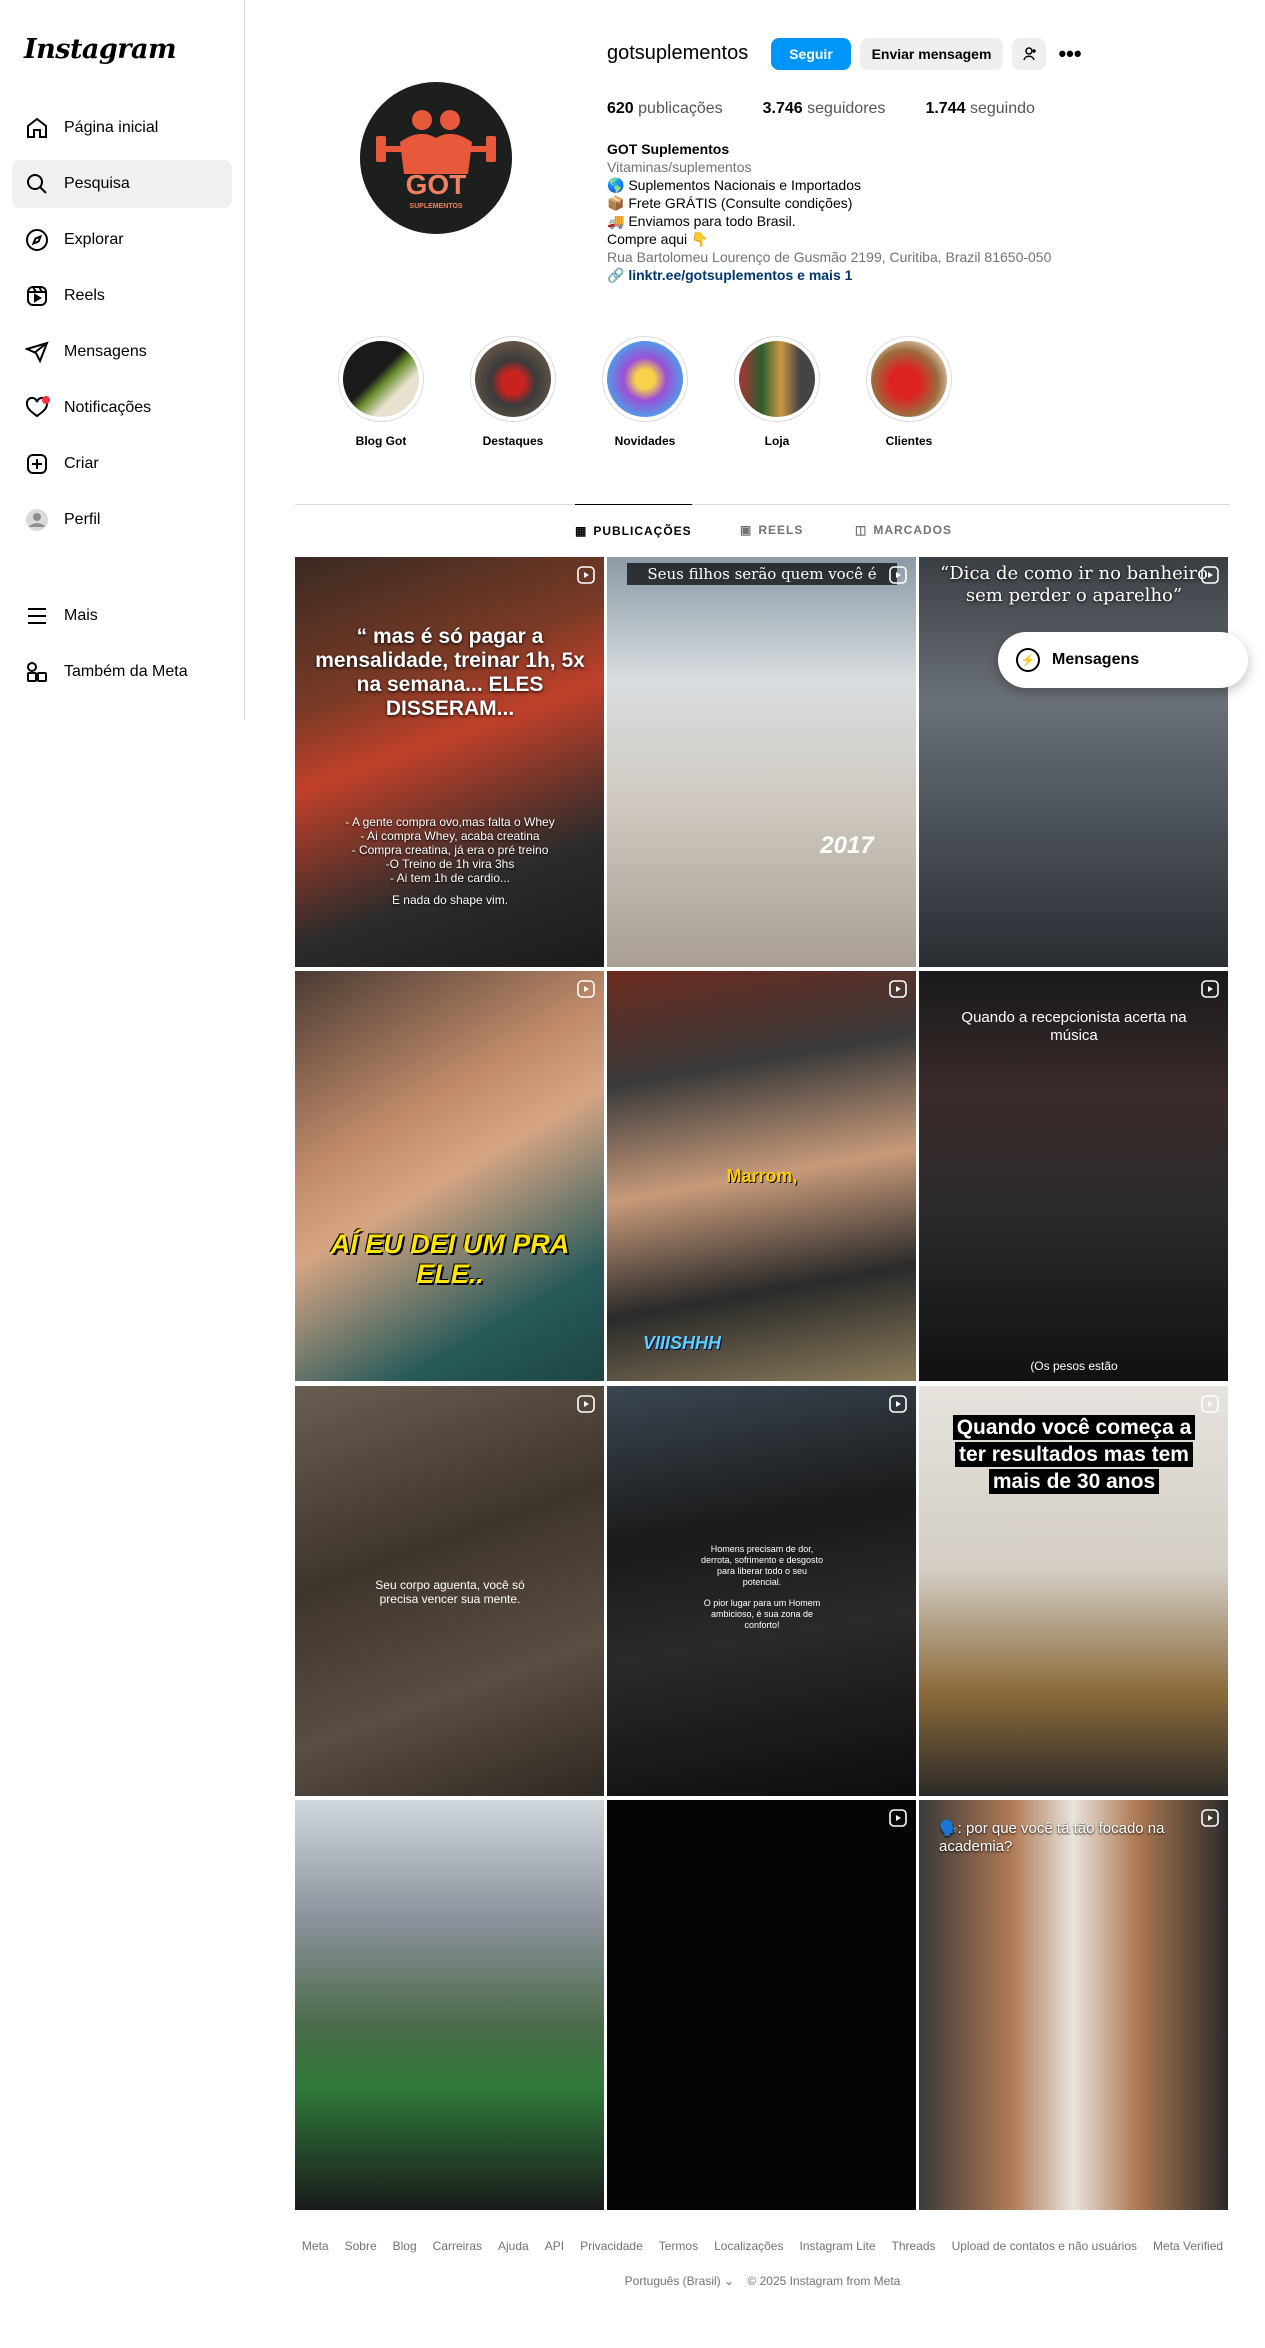 This screenshot has height=2348, width=1265. Describe the element at coordinates (903, 530) in the screenshot. I see `tab-tagged: ◫ MARCADOS` at that location.